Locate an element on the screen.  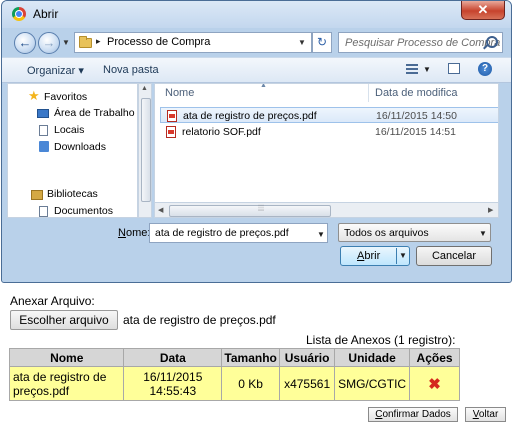
column-header: Ações is located at coordinates (434, 357).